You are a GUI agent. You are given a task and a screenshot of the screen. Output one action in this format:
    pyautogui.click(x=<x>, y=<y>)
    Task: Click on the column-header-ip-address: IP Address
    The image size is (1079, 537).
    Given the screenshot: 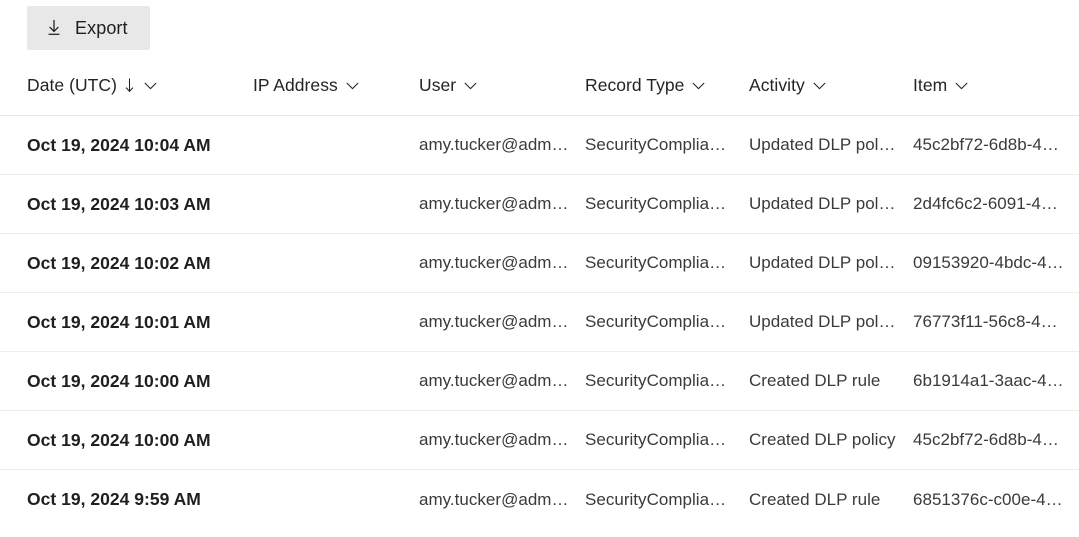 What is the action you would take?
    pyautogui.click(x=336, y=85)
    